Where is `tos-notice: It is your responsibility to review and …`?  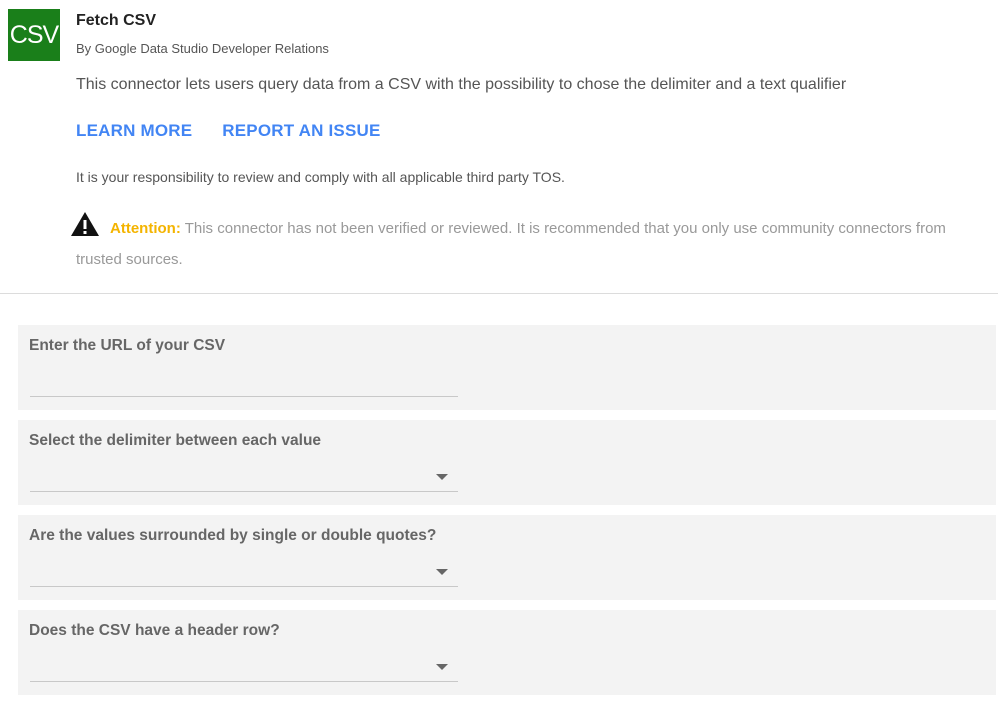 tos-notice: It is your responsibility to review and … is located at coordinates (320, 177).